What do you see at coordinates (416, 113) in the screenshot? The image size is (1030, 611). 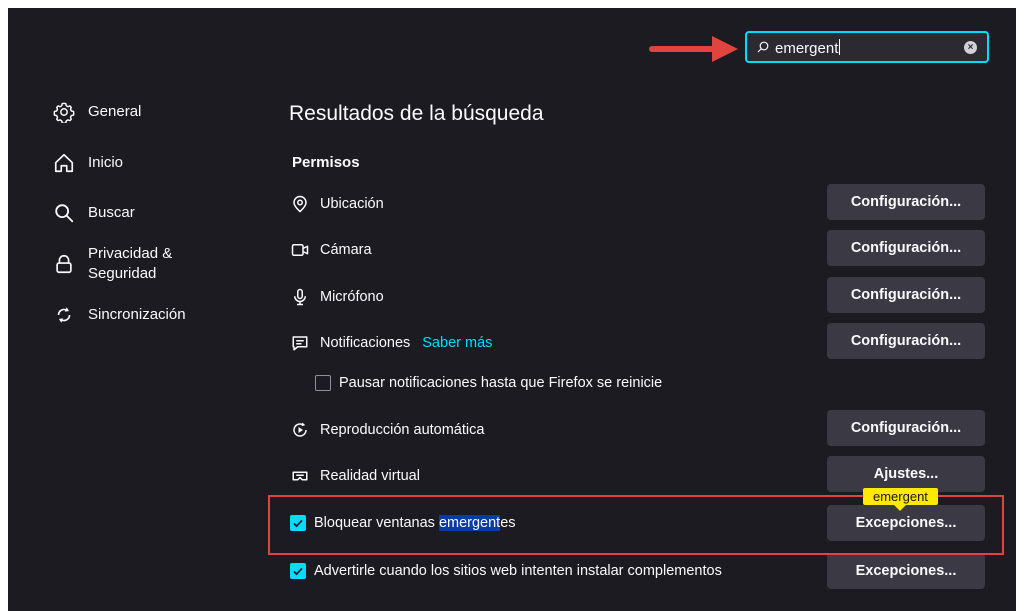 I see `page-title: Resultados de la búsqueda` at bounding box center [416, 113].